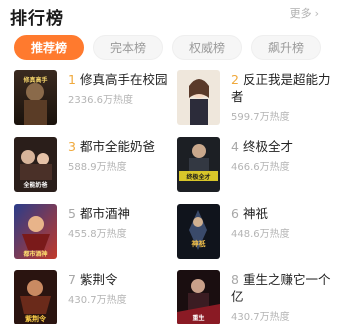  What do you see at coordinates (267, 146) in the screenshot?
I see `book-title: 终极全才` at bounding box center [267, 146].